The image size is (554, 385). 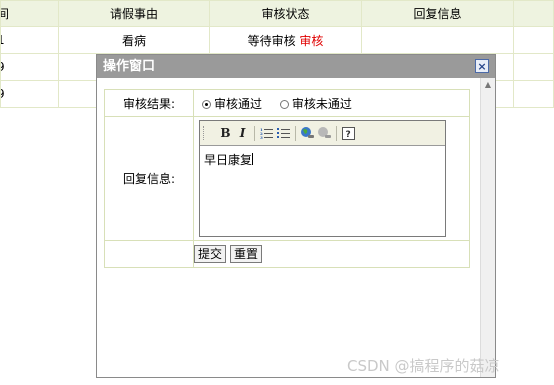 What do you see at coordinates (285, 13) in the screenshot?
I see `col-header-status: 审核状态` at bounding box center [285, 13].